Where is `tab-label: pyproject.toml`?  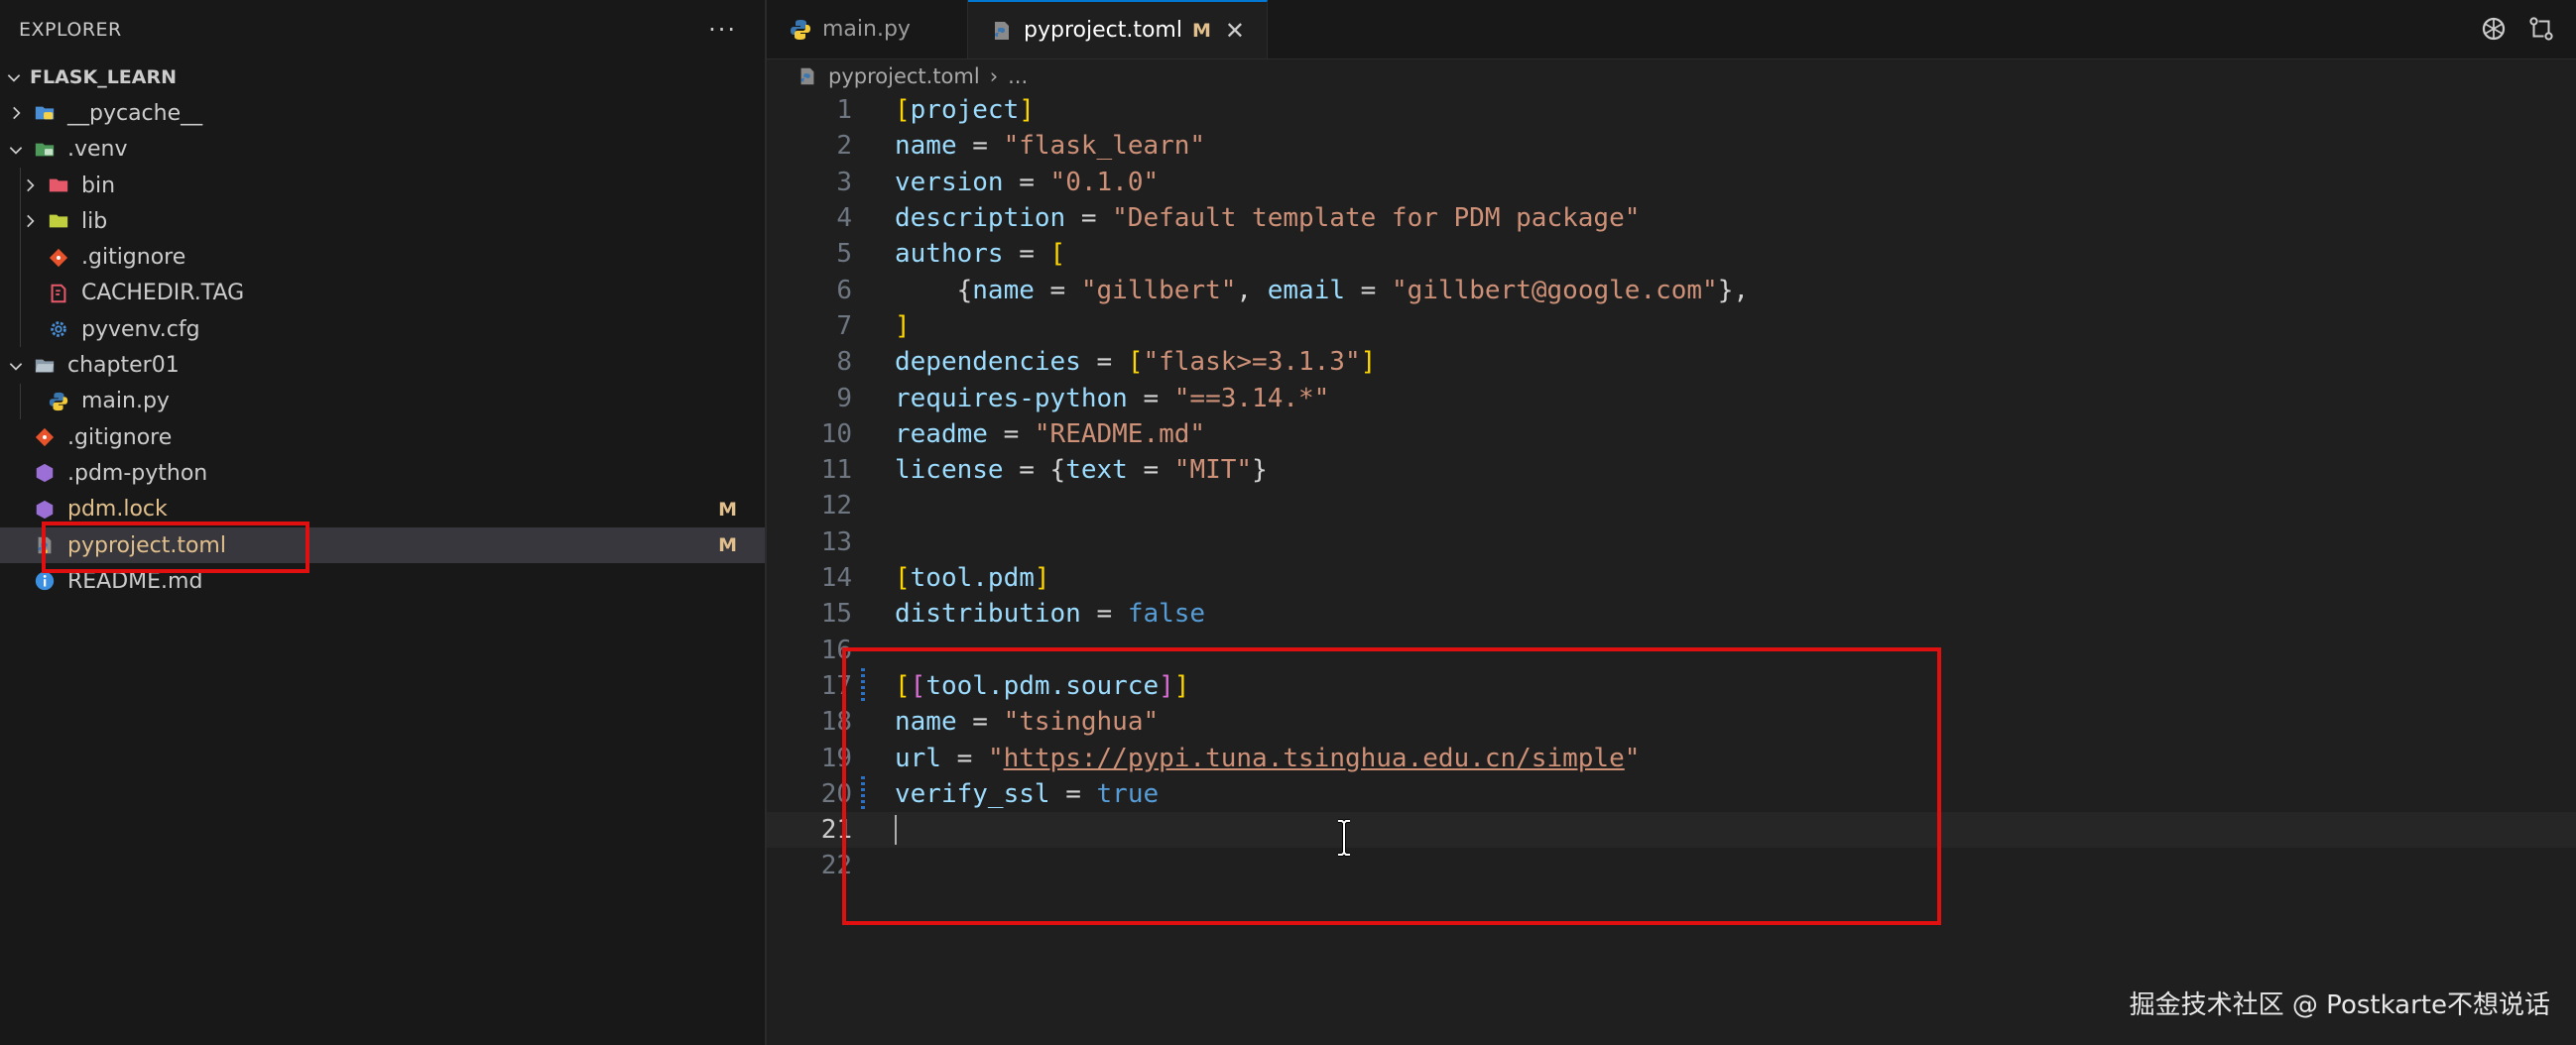
tab-label: pyproject.toml is located at coordinates (1103, 31).